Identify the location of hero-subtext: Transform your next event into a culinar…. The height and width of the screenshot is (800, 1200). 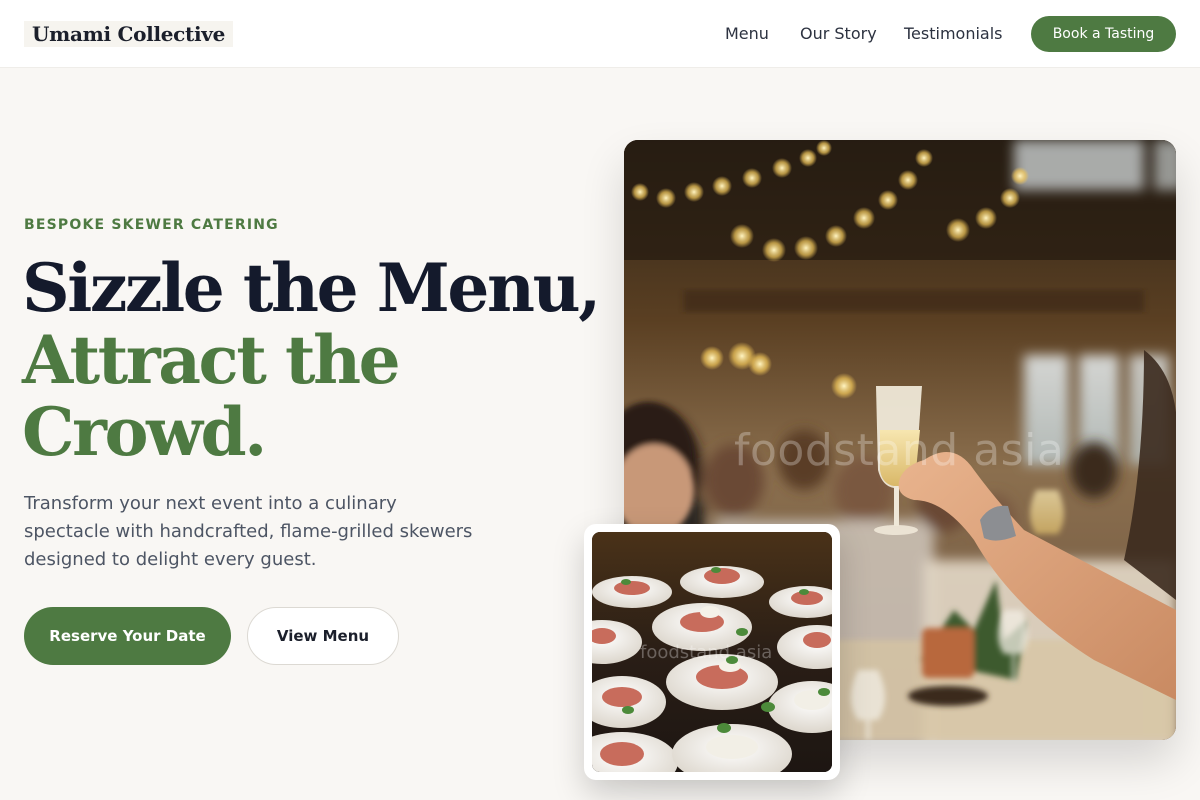
(248, 531).